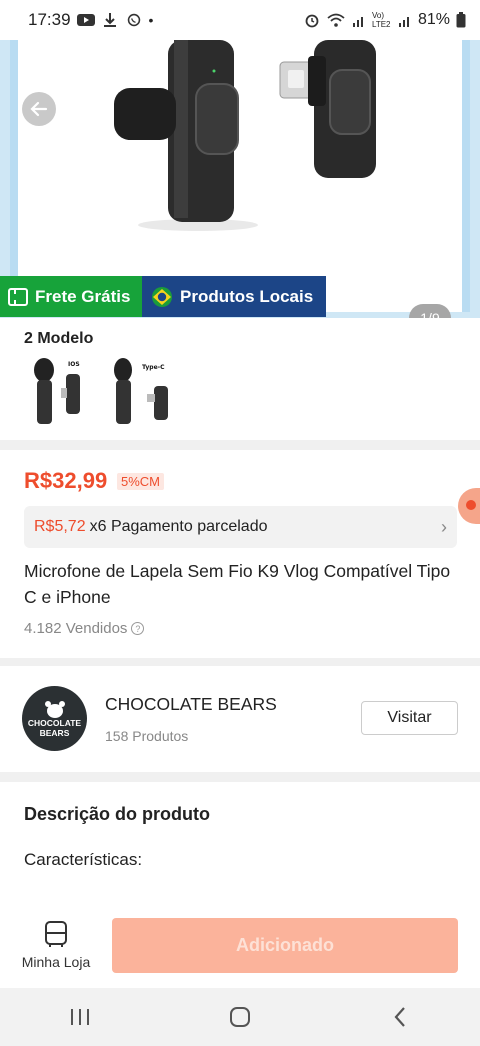  What do you see at coordinates (83, 859) in the screenshot?
I see `description-subtitle: Características:` at bounding box center [83, 859].